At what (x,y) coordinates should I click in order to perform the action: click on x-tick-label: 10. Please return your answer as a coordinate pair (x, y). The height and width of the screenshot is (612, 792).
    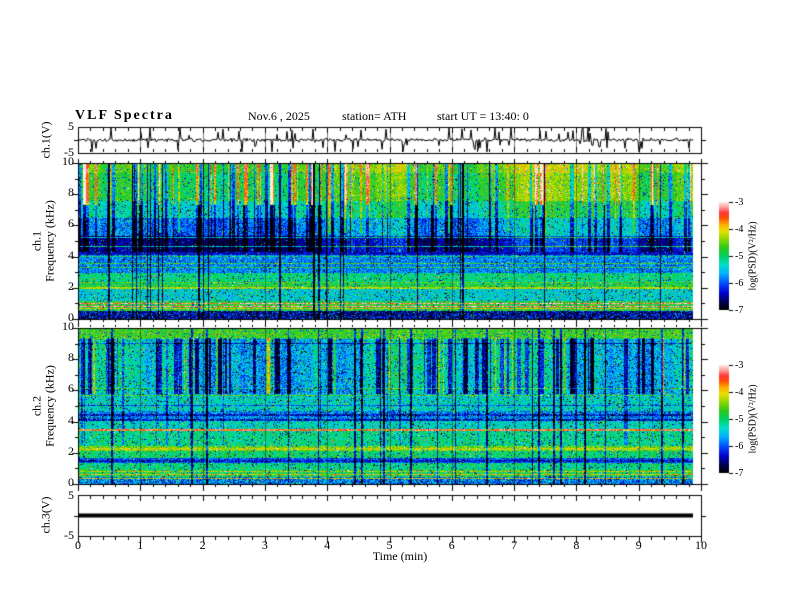
    Looking at the image, I should click on (701, 545).